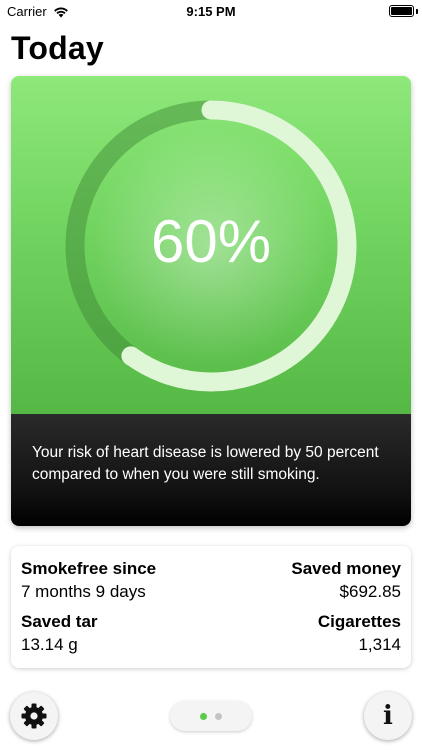  What do you see at coordinates (370, 591) in the screenshot?
I see `stat-saved-money-value: $692.85` at bounding box center [370, 591].